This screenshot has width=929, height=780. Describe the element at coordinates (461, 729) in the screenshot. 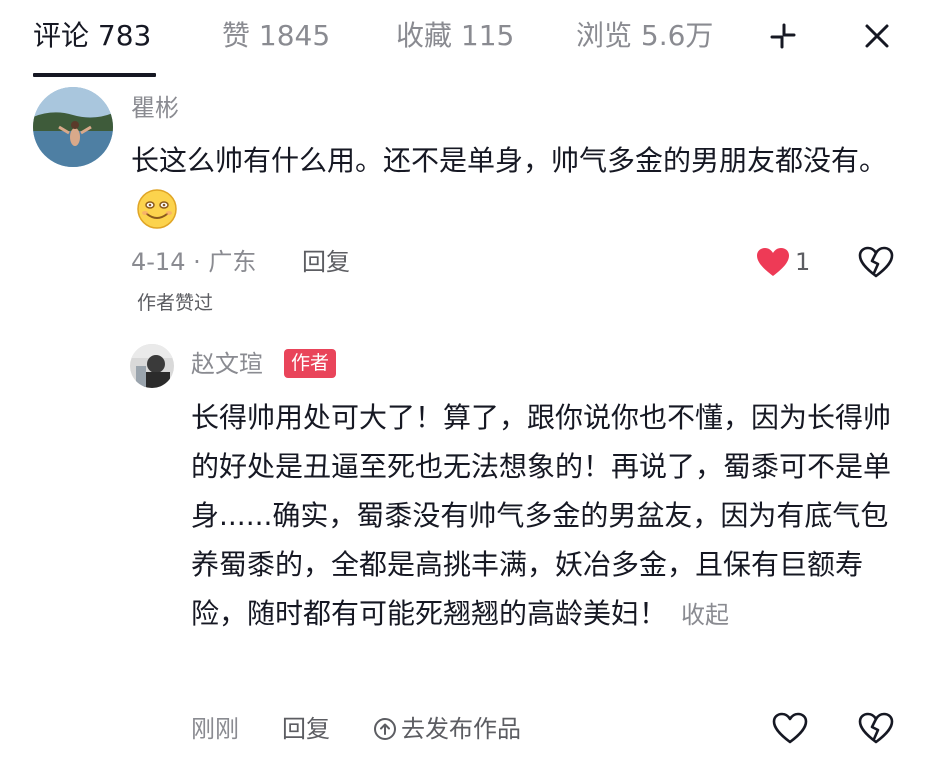

I see `go-publish-label: 去发布作品` at that location.